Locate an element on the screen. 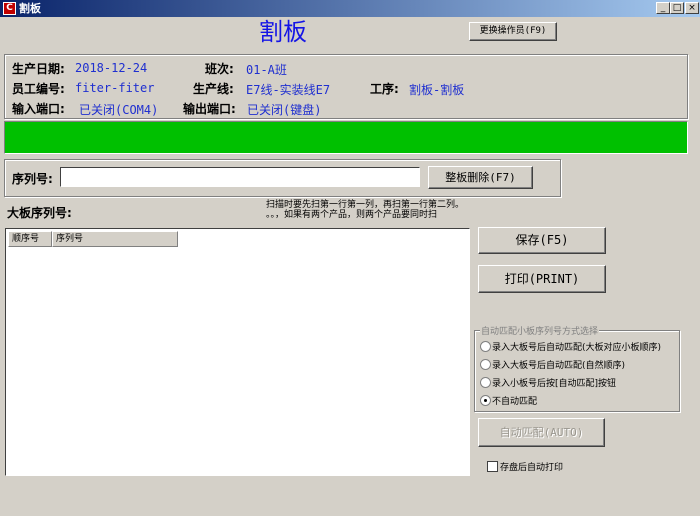 Image resolution: width=700 pixels, height=516 pixels. auto-print-label: 存盘后自动打印 is located at coordinates (531, 466).